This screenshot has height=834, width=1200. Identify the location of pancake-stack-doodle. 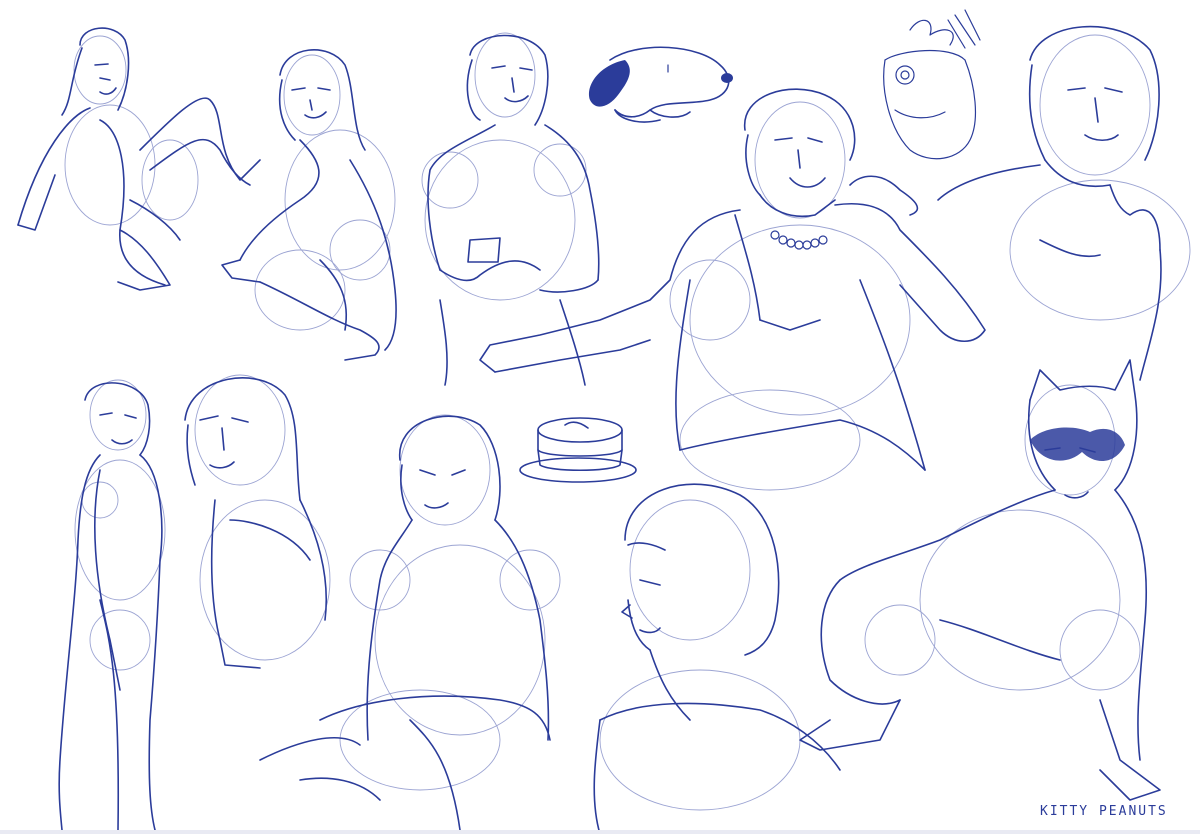
(578, 450).